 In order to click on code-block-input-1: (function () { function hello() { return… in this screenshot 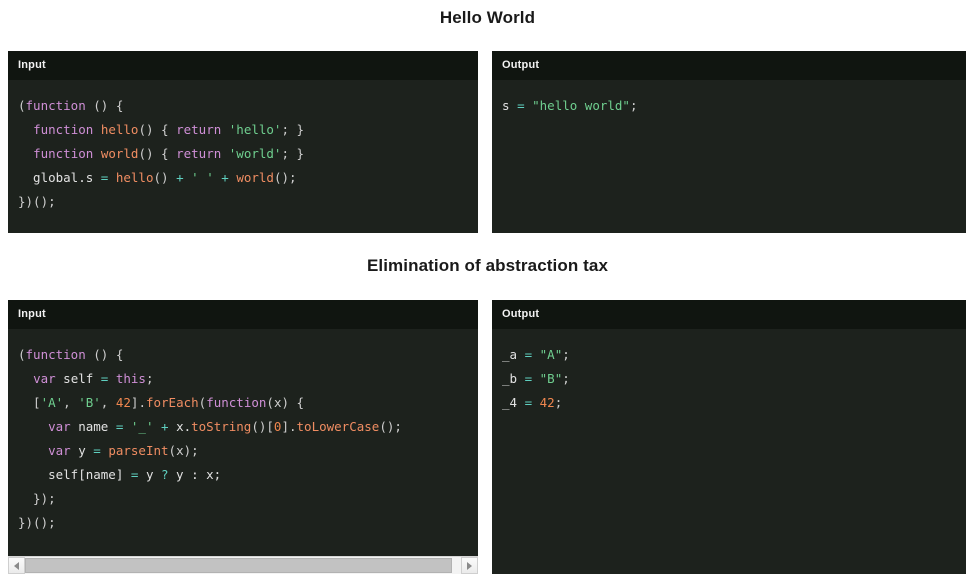, I will do `click(248, 154)`.